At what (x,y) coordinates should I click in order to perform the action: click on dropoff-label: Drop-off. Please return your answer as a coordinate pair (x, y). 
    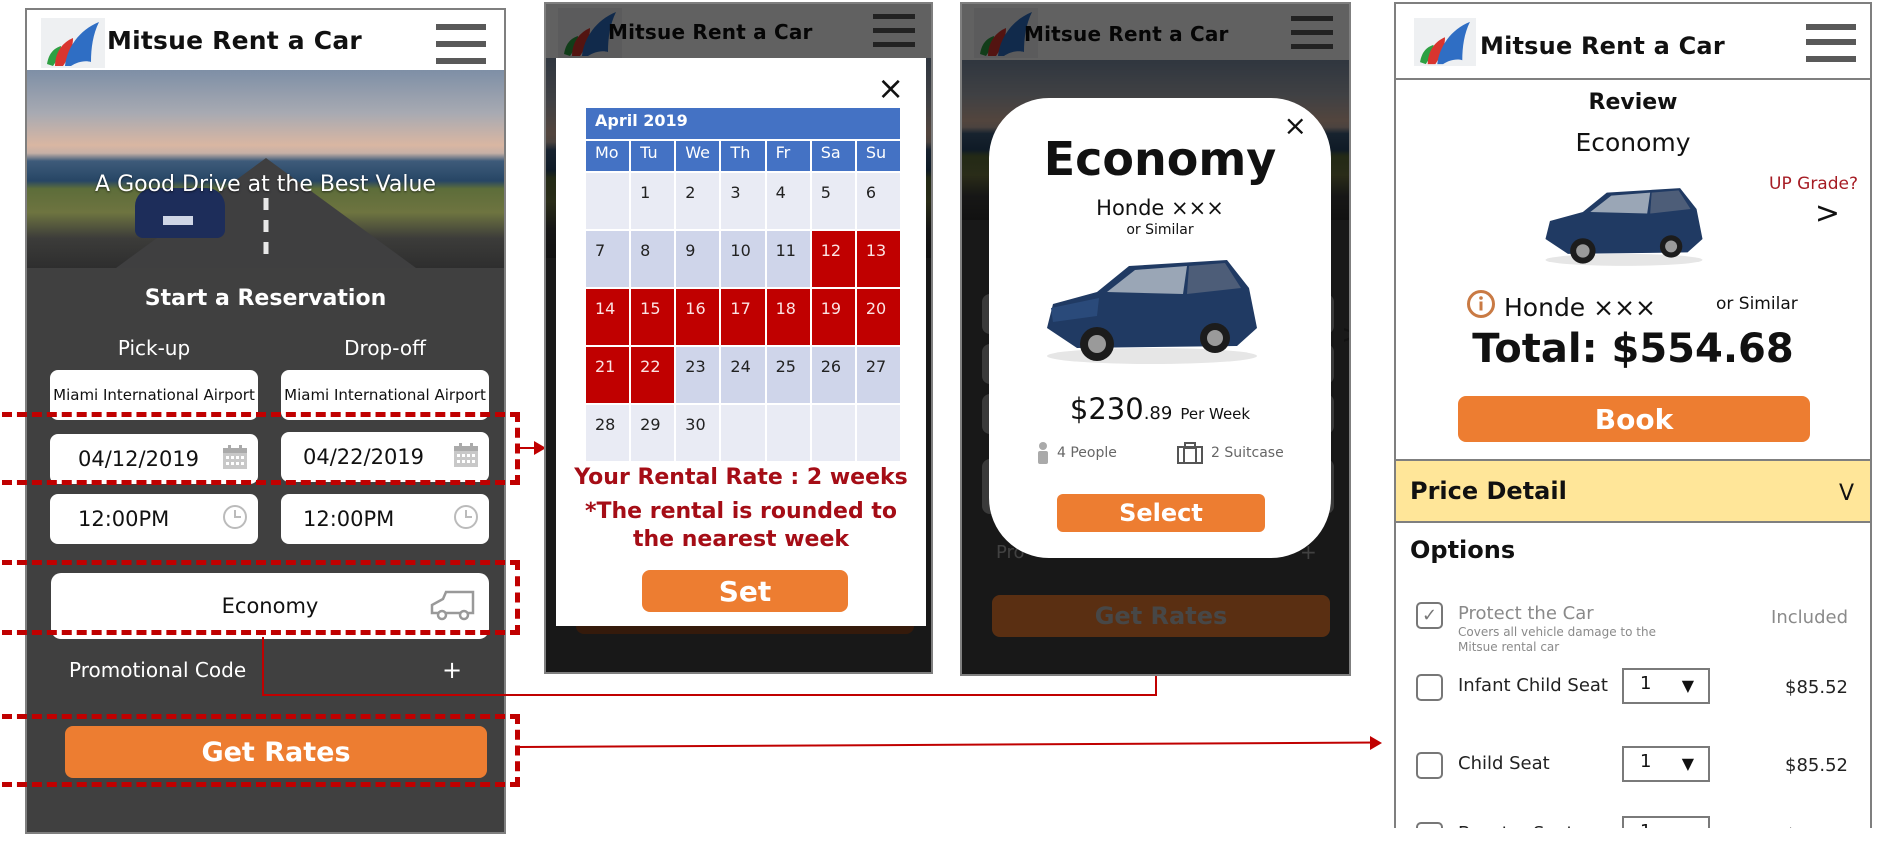
    Looking at the image, I should click on (385, 348).